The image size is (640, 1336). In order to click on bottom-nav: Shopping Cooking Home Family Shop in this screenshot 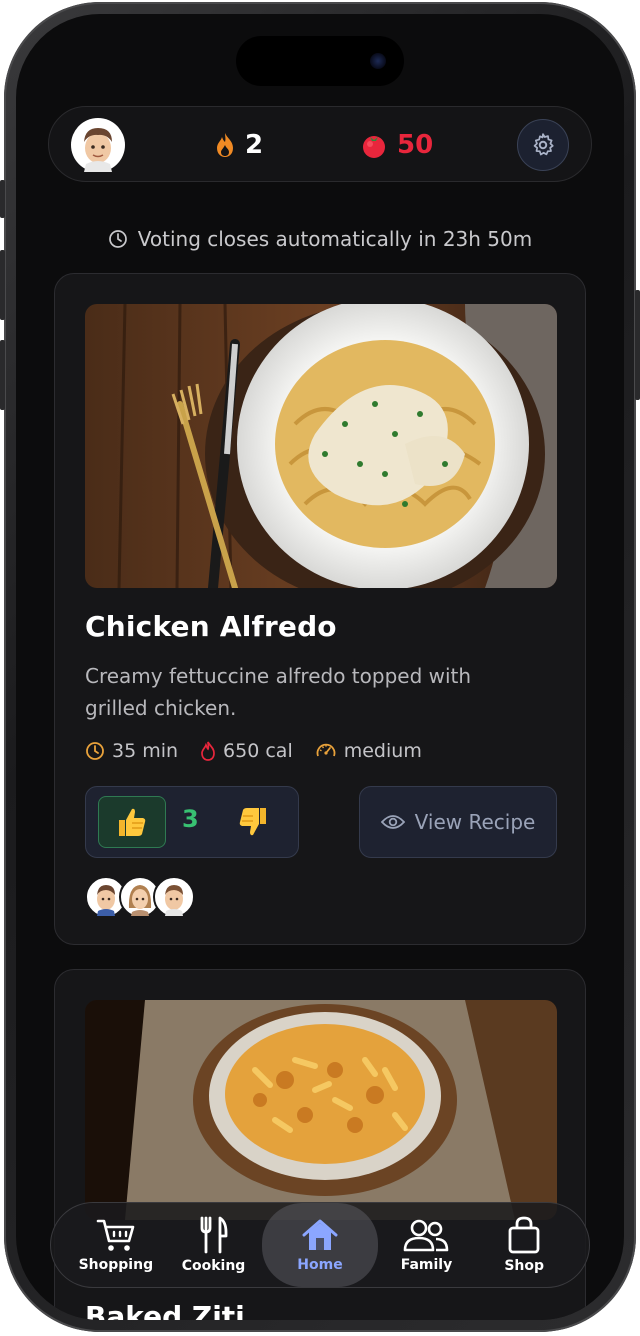, I will do `click(320, 1245)`.